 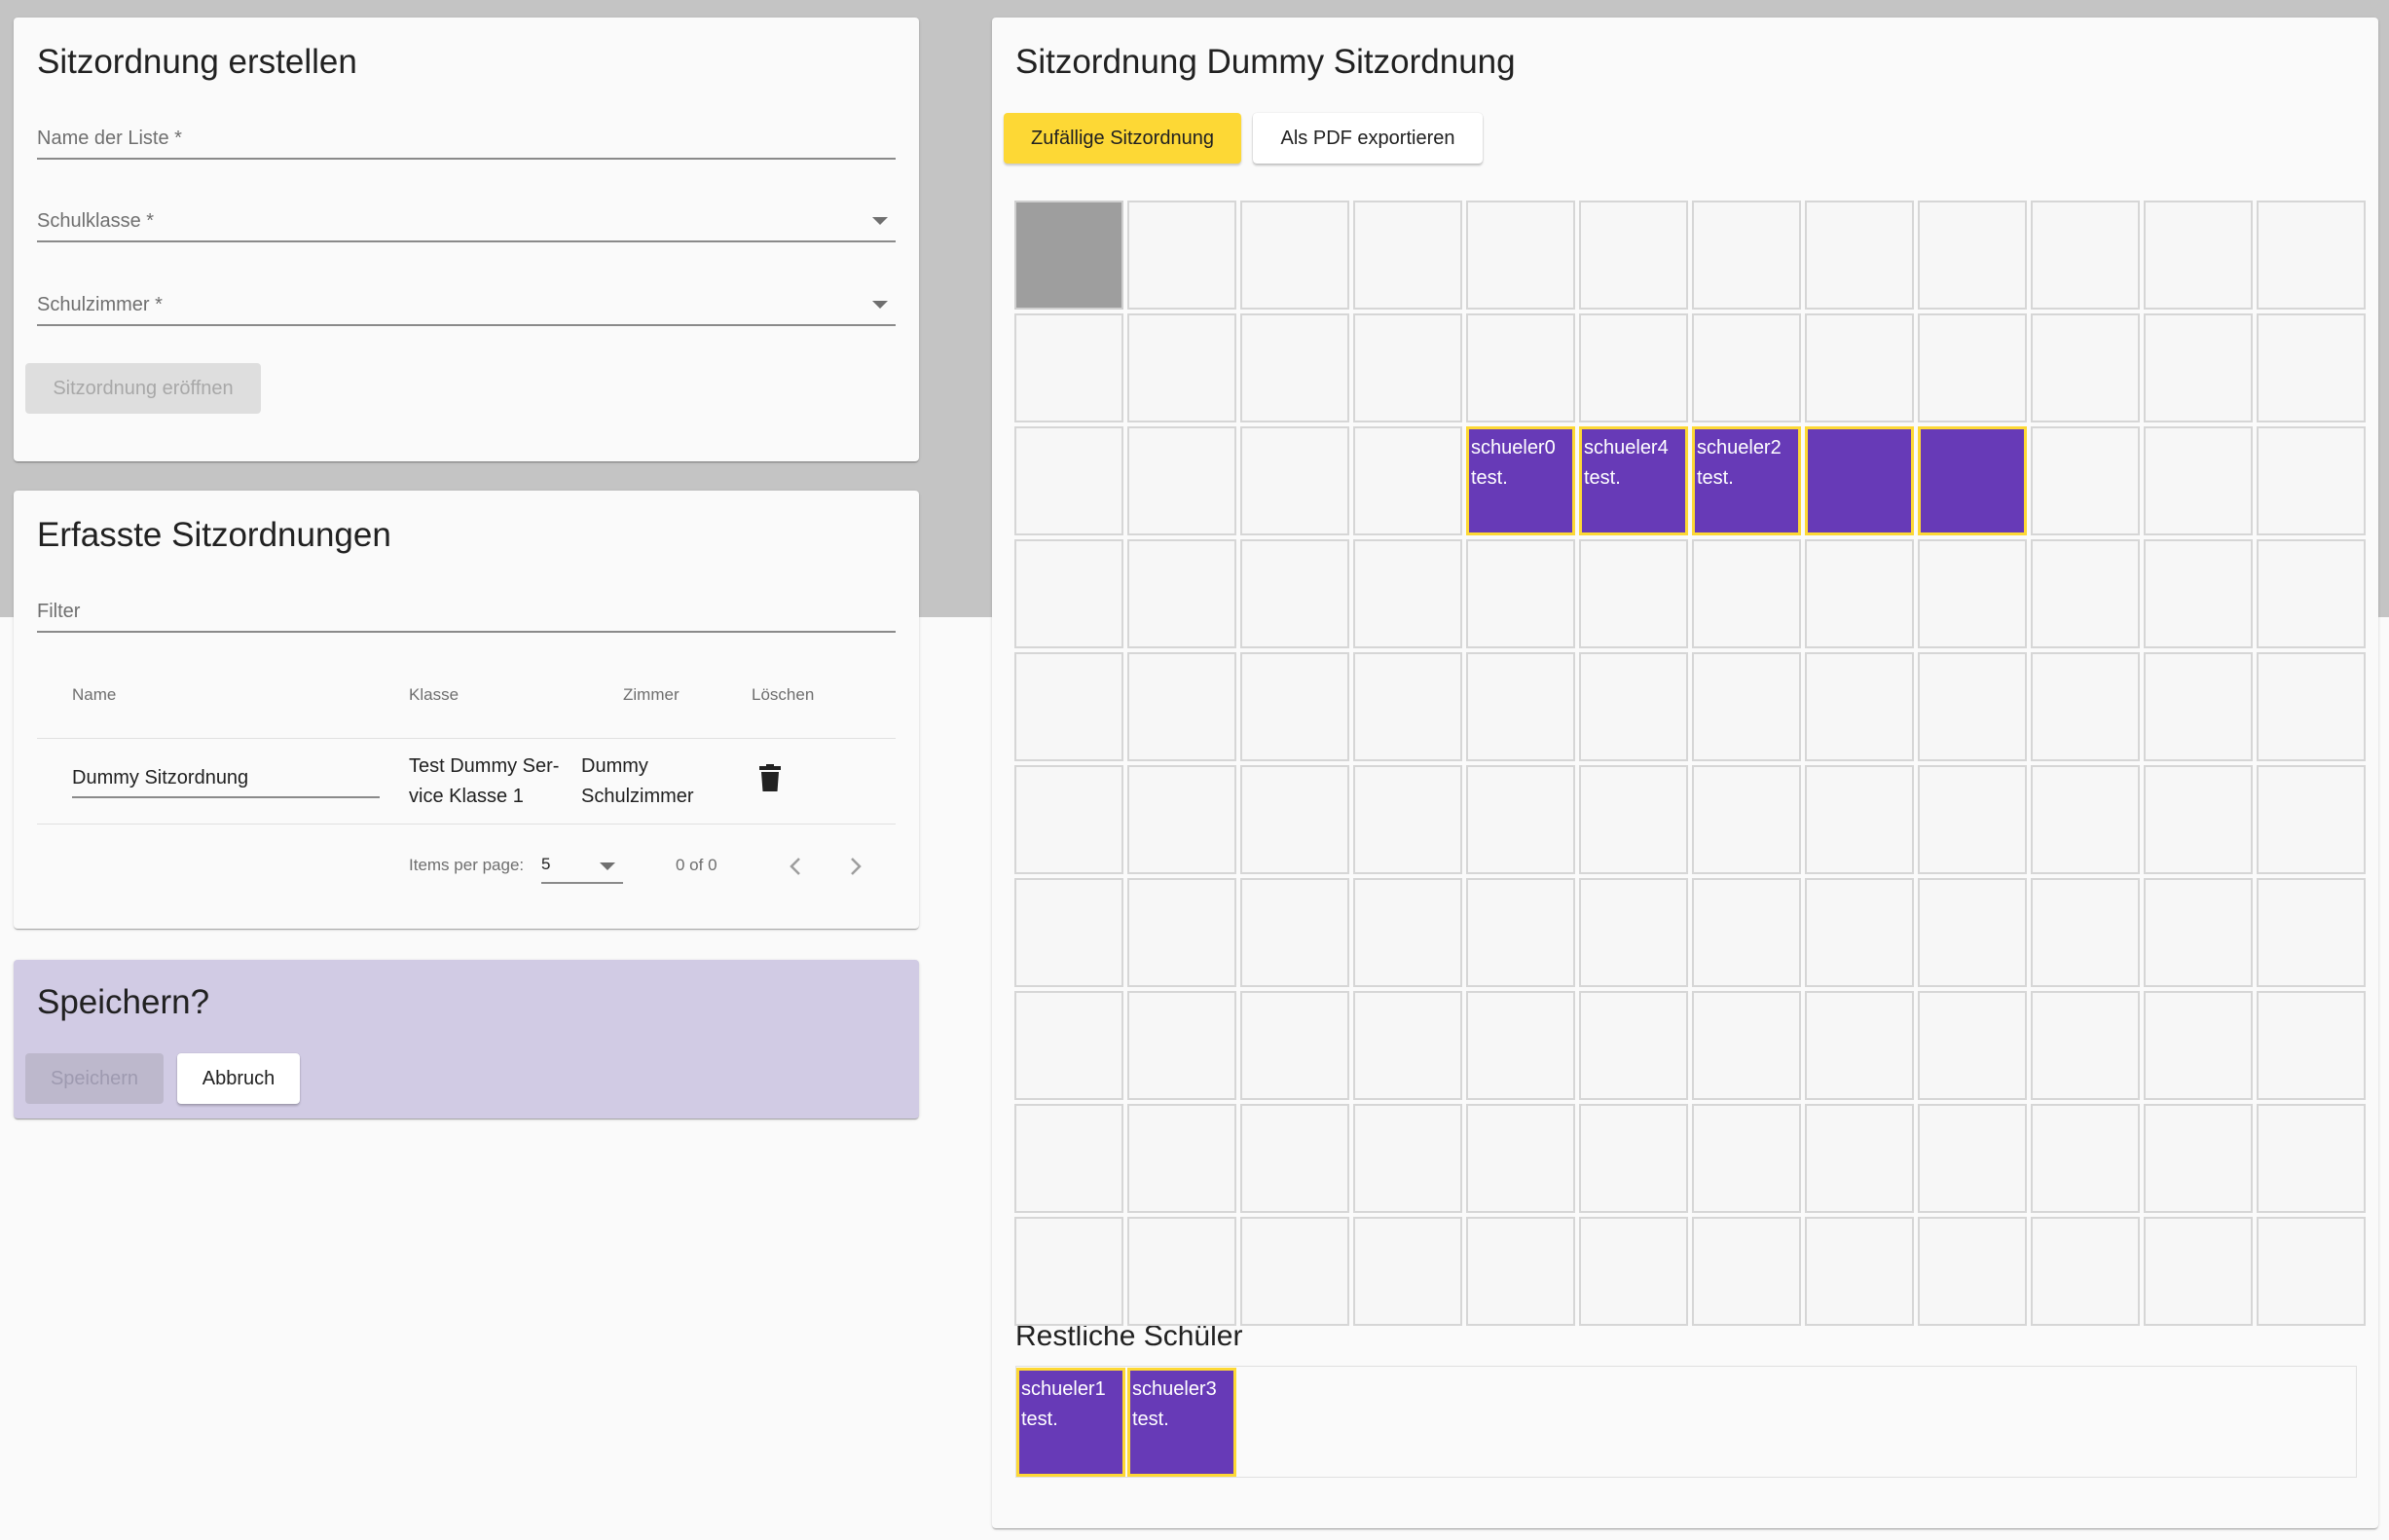 I want to click on page-size-select: 5, so click(x=582, y=867).